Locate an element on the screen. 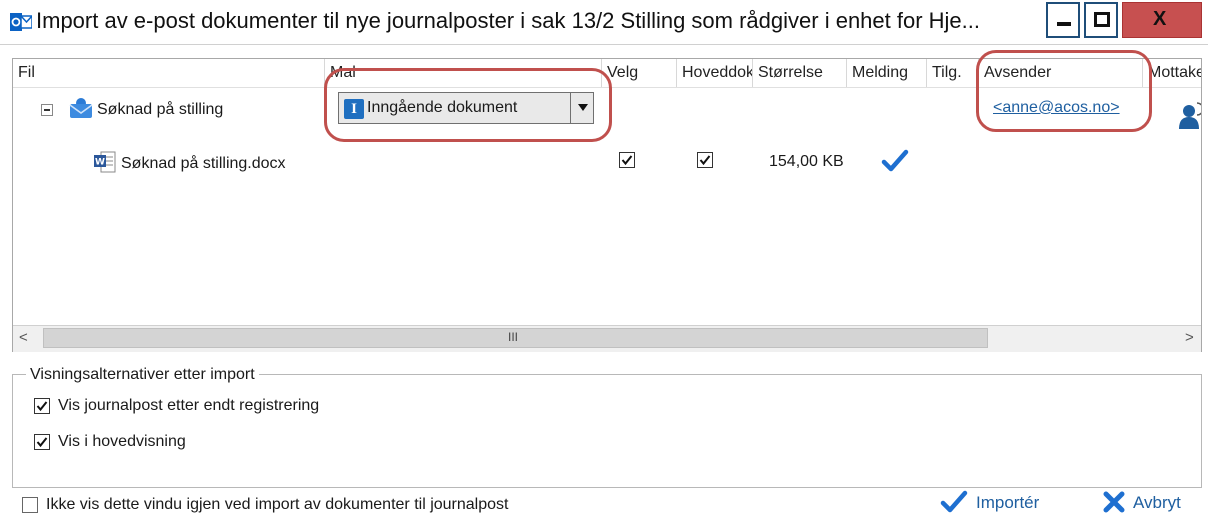  scroll-thumb: III is located at coordinates (515, 338).